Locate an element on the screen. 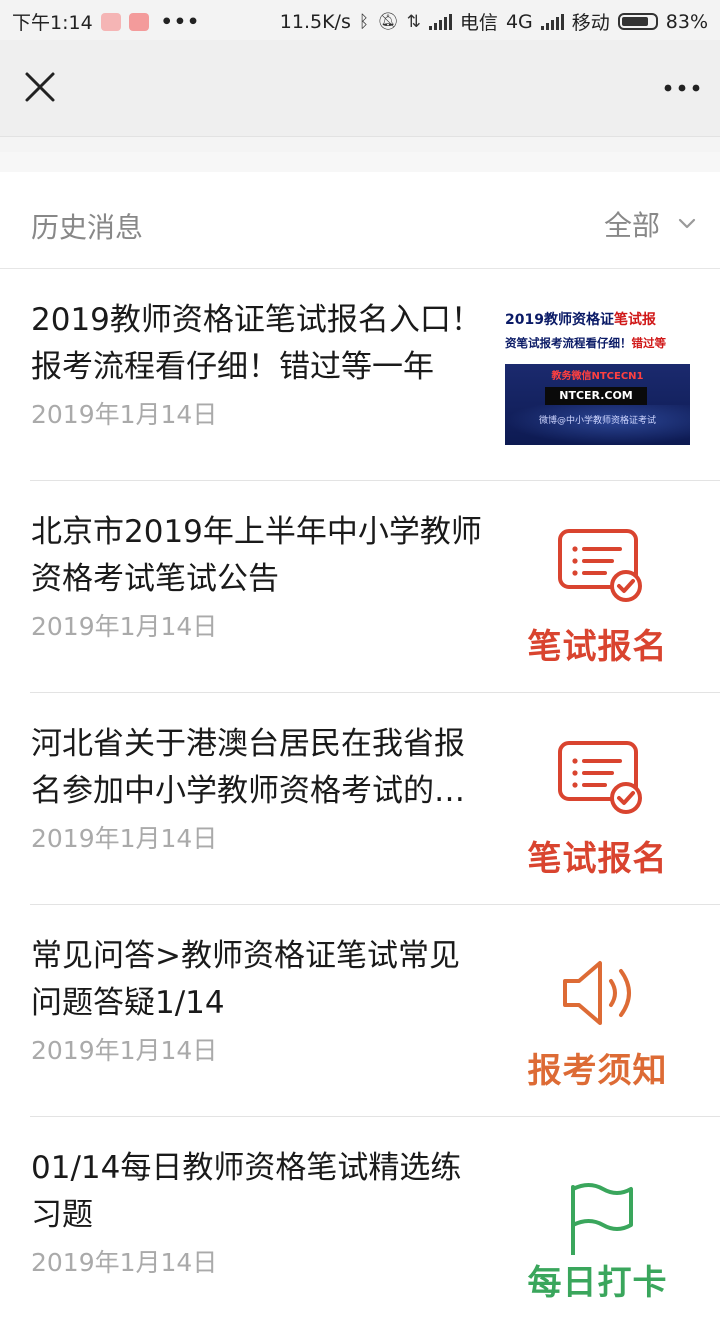 The width and height of the screenshot is (720, 1329). article-thumbnail: 报考须知 is located at coordinates (597, 1012).